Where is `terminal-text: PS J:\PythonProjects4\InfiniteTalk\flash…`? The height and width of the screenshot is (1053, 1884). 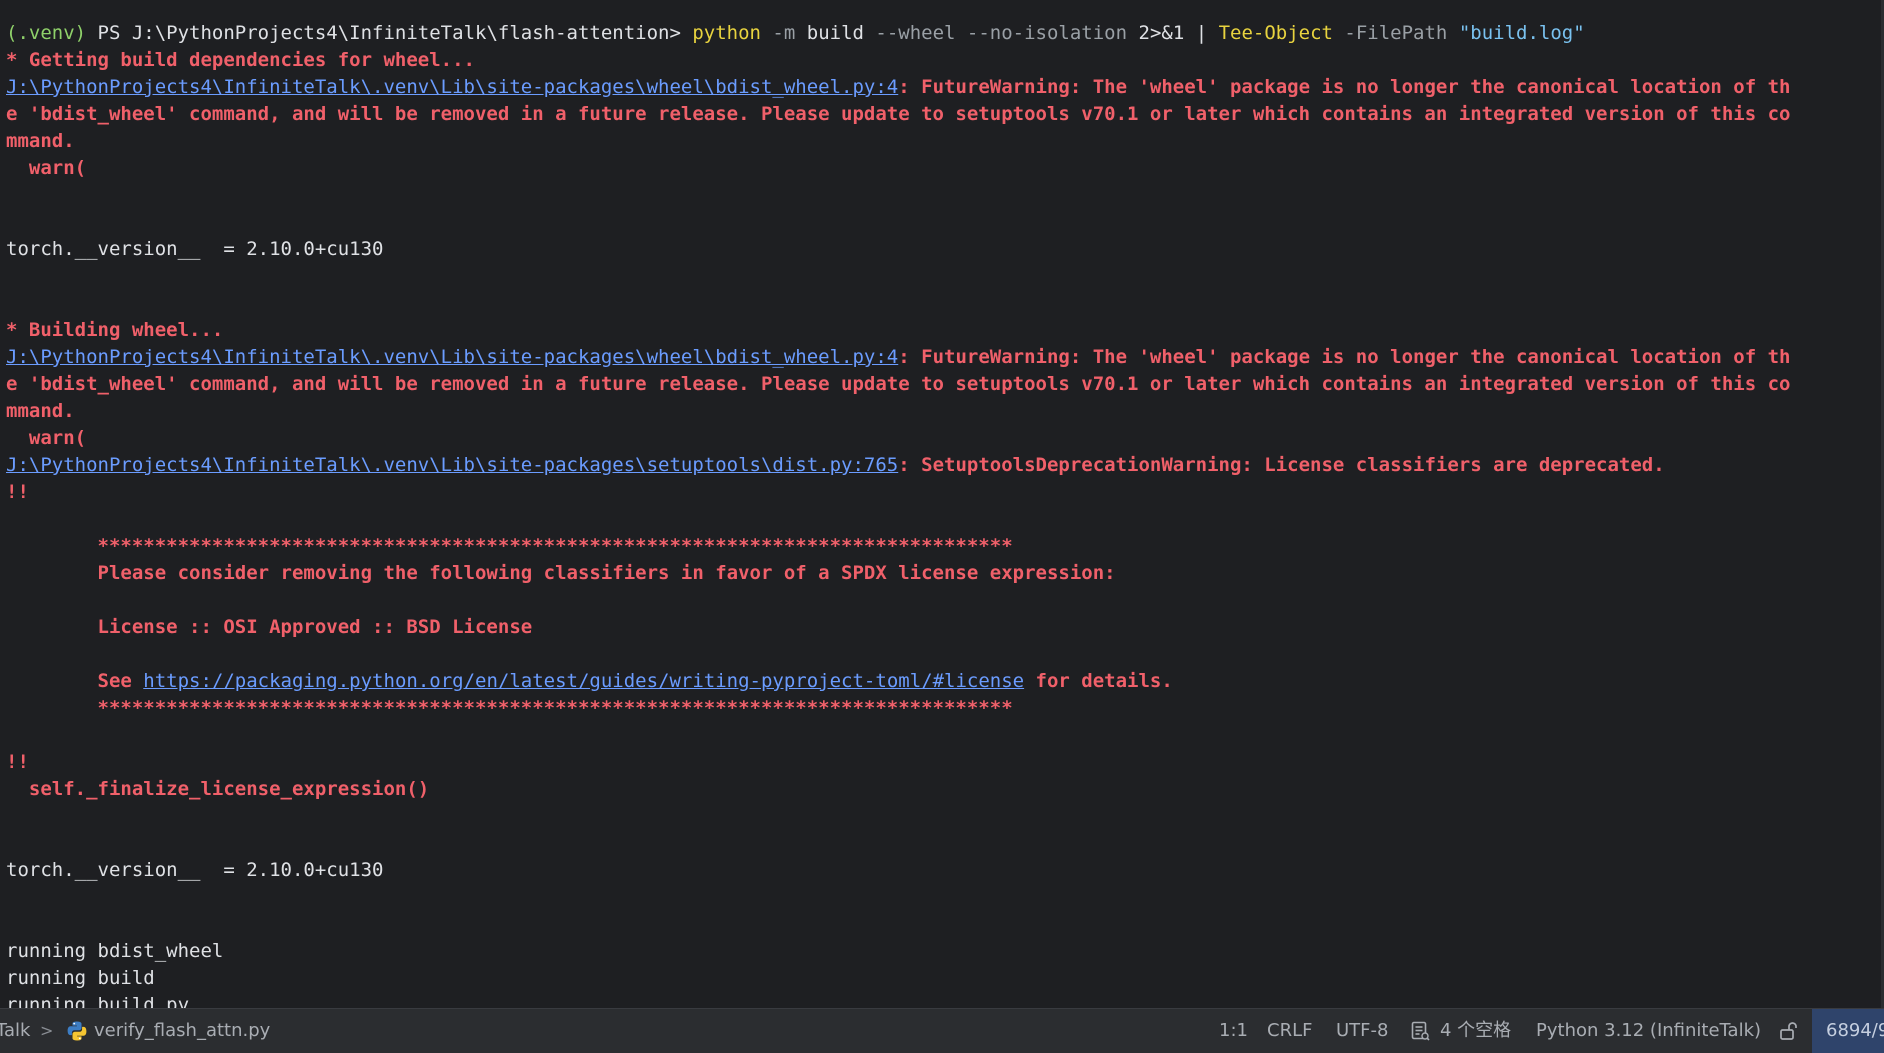 terminal-text: PS J:\PythonProjects4\InfiniteTalk\flash… is located at coordinates (395, 33).